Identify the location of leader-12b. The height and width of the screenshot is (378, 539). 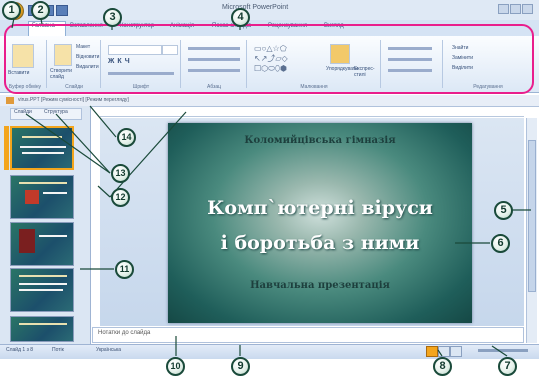
(104, 191).